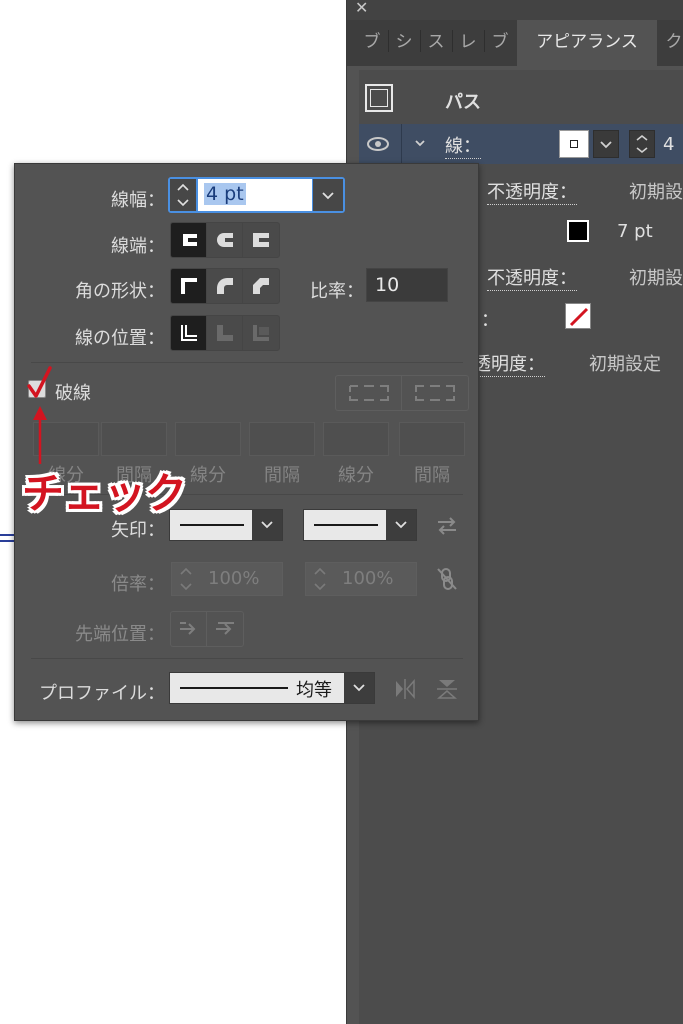  I want to click on stroke-weight-field: 4 pt, so click(256, 195).